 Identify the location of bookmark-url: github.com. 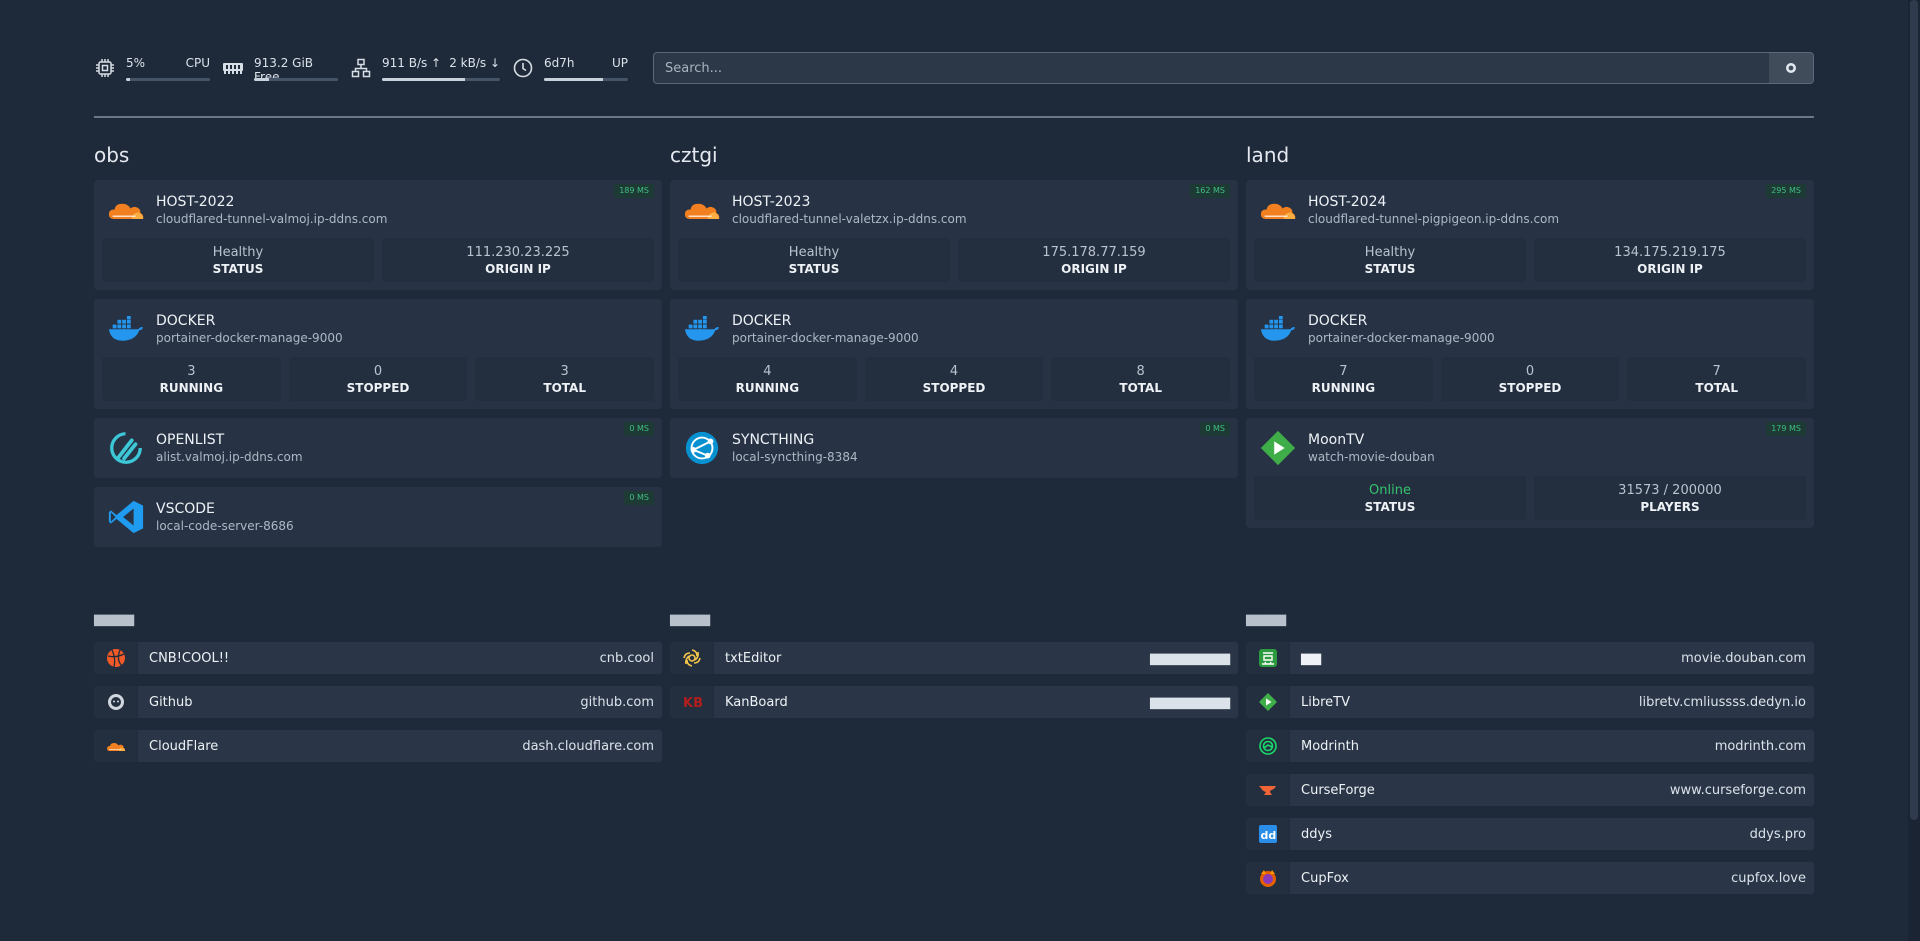
(617, 702).